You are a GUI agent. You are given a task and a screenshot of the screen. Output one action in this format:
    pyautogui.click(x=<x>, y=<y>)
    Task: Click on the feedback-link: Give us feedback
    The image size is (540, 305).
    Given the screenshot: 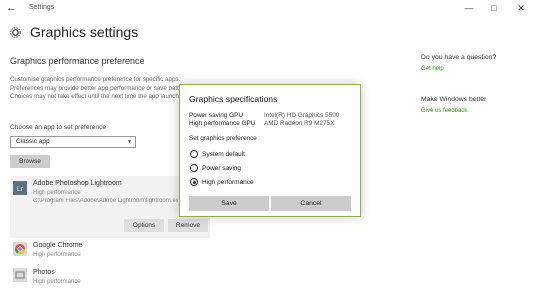 What is the action you would take?
    pyautogui.click(x=444, y=111)
    